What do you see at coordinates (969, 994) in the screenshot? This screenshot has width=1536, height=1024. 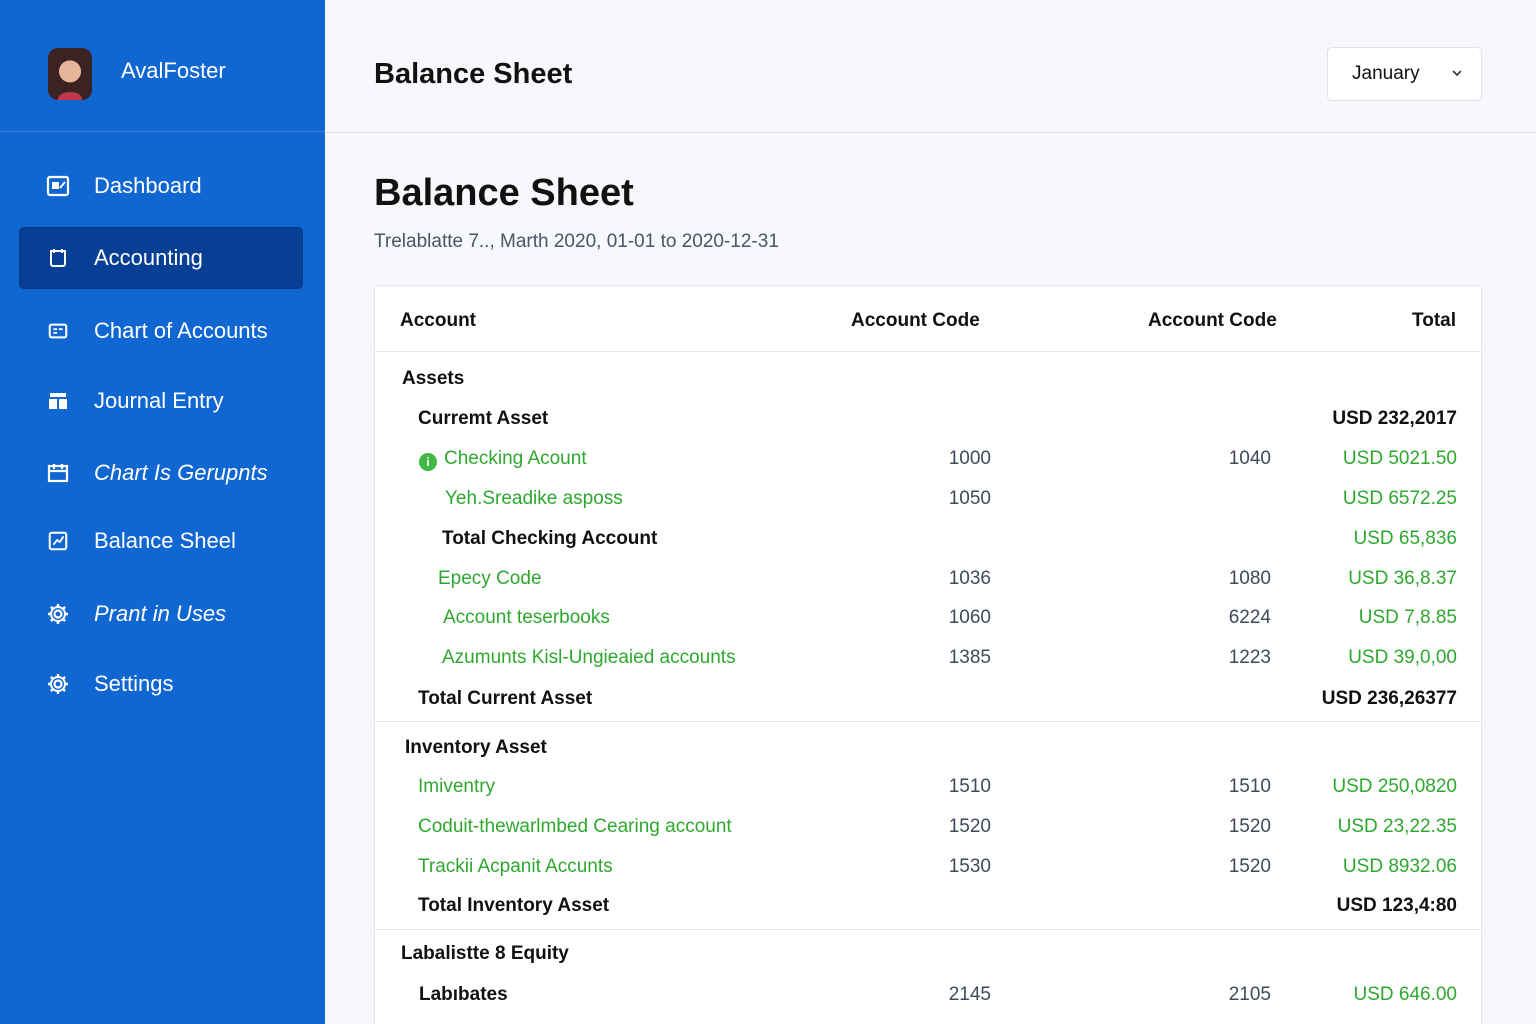 I see `account-code: 2145` at bounding box center [969, 994].